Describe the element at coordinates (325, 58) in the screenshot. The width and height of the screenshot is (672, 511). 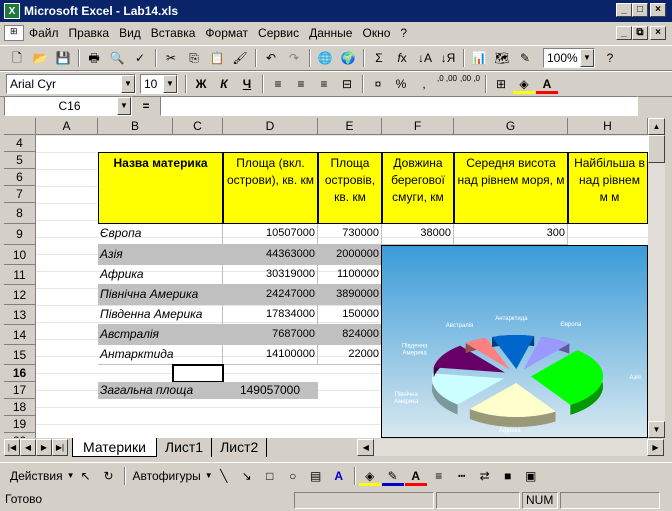
I see `hyperlink-icon: 🌐` at that location.